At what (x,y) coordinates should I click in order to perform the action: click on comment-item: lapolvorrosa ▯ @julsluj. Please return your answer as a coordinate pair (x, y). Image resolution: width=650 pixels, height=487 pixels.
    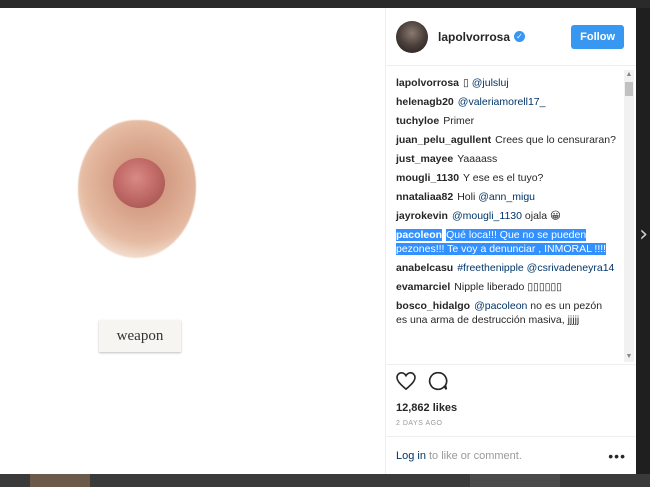
    Looking at the image, I should click on (506, 83).